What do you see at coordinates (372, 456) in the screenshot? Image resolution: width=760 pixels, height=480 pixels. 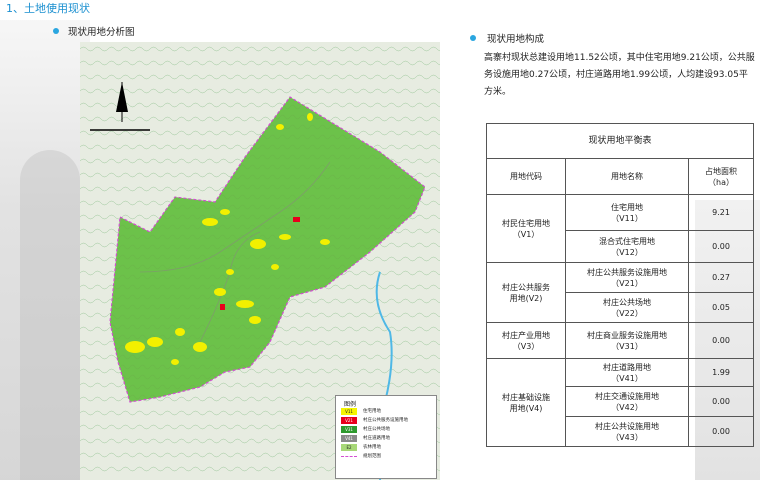 I see `legend-label: 规划范围` at bounding box center [372, 456].